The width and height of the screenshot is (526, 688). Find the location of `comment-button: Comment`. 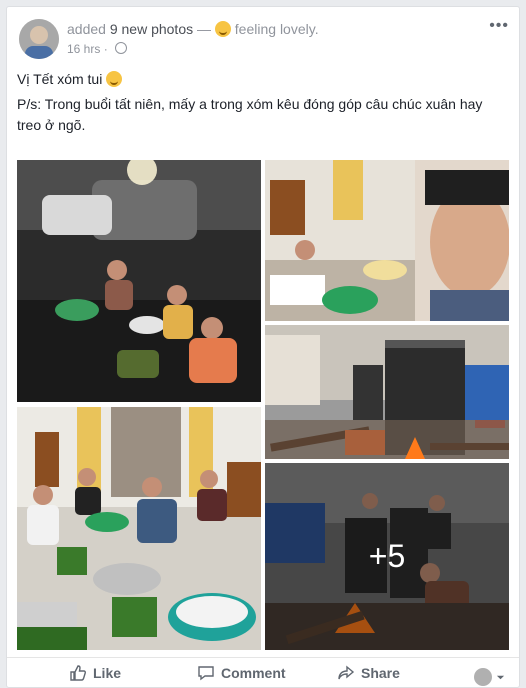

comment-button: Comment is located at coordinates (241, 673).